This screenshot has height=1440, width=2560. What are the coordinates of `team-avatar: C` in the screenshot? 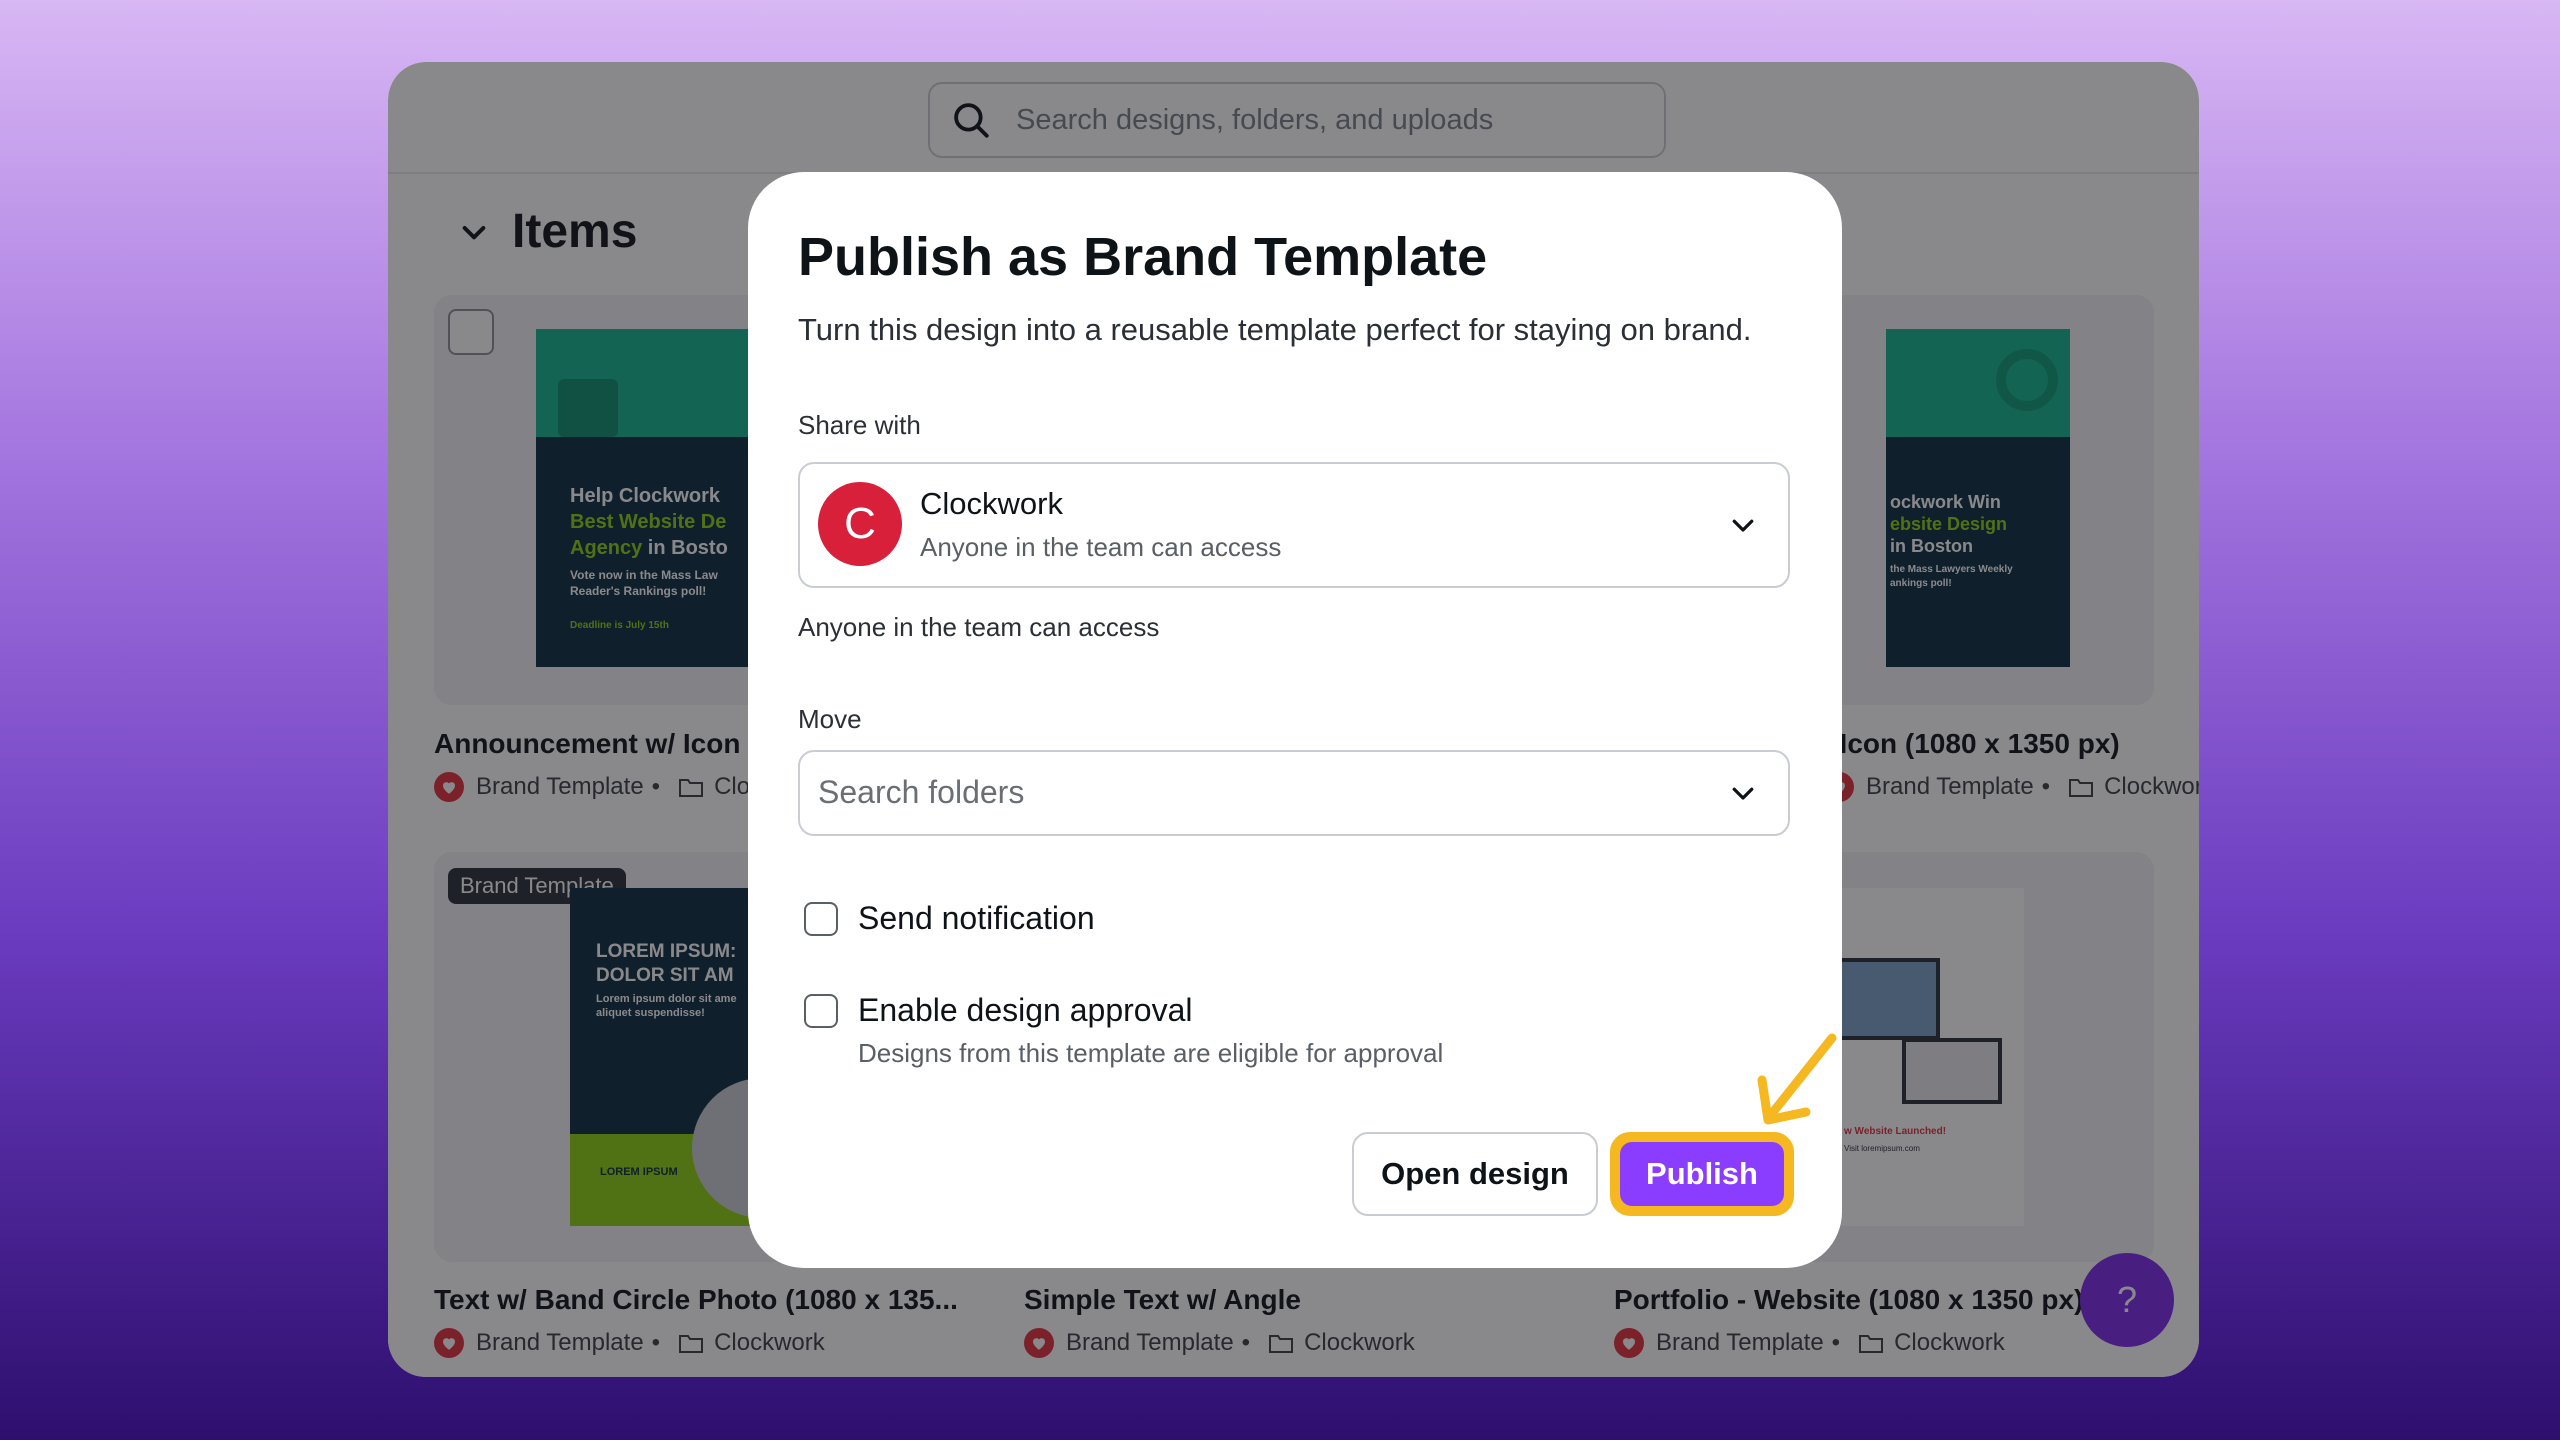 It's located at (860, 524).